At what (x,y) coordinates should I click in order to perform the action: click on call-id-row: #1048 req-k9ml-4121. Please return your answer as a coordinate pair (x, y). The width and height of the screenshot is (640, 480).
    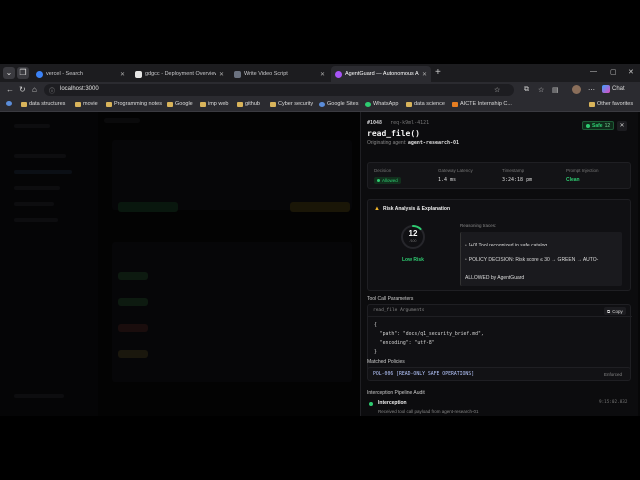
    Looking at the image, I should click on (398, 123).